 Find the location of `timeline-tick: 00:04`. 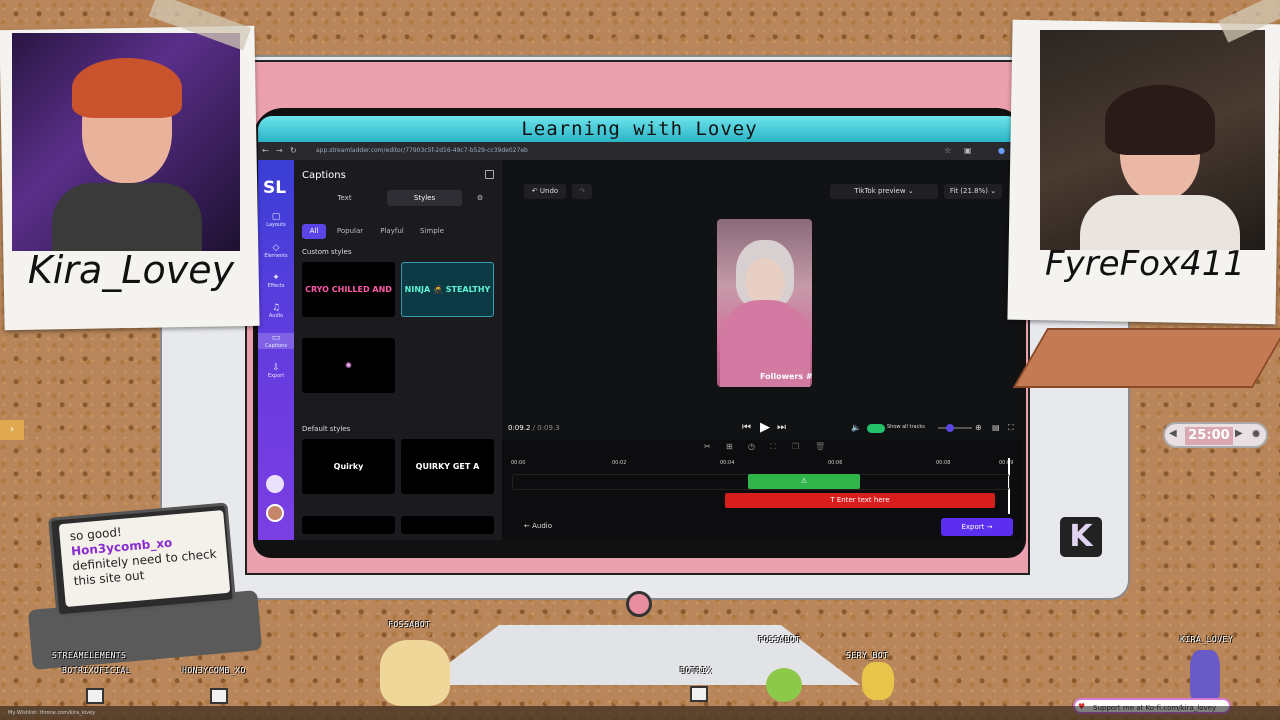

timeline-tick: 00:04 is located at coordinates (727, 463).